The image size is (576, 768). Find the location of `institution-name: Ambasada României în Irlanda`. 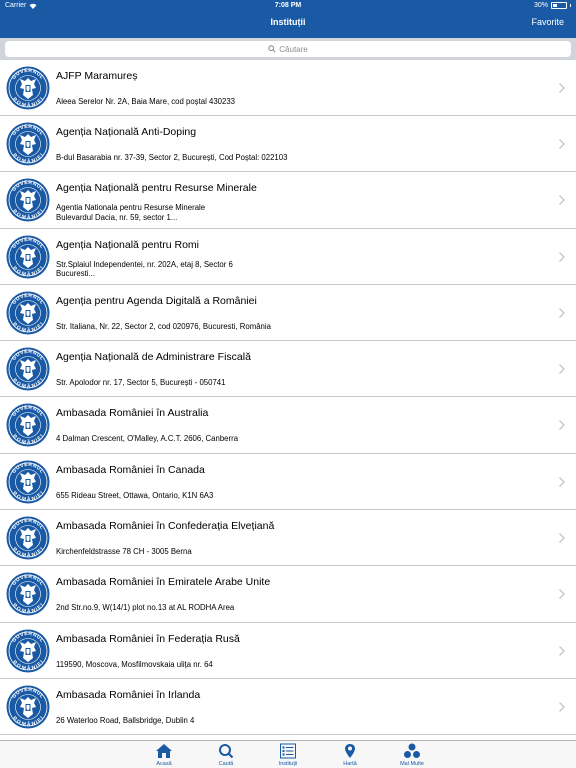

institution-name: Ambasada României în Irlanda is located at coordinates (128, 694).